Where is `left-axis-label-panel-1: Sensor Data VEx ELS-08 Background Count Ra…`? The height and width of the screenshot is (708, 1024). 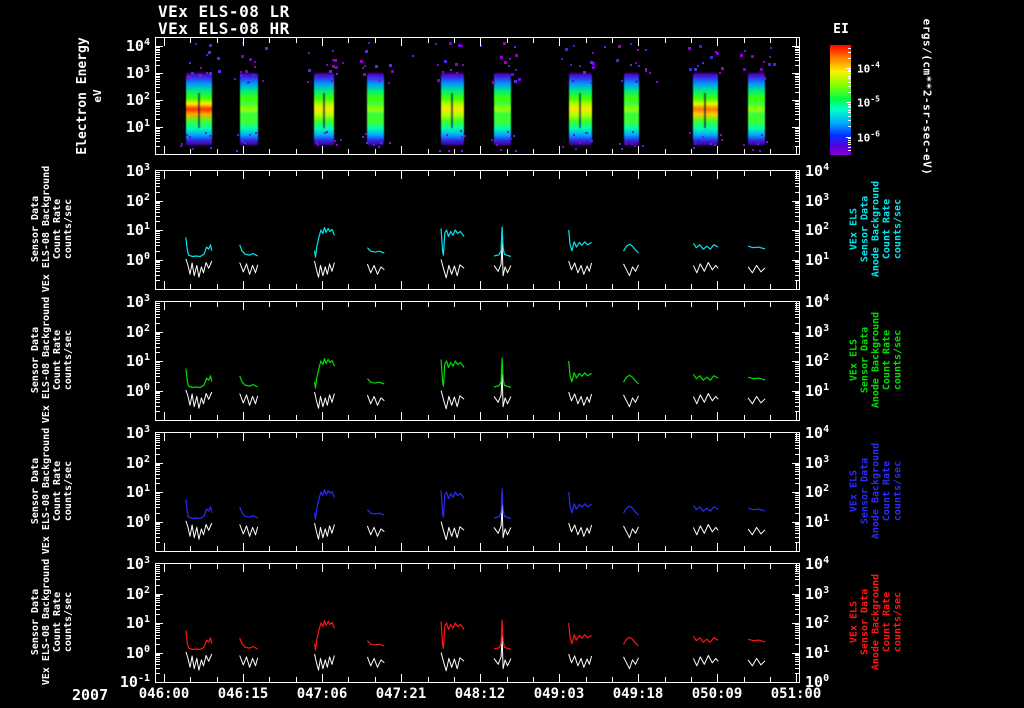 left-axis-label-panel-1: Sensor Data VEx ELS-08 Background Count Ra… is located at coordinates (52, 229).